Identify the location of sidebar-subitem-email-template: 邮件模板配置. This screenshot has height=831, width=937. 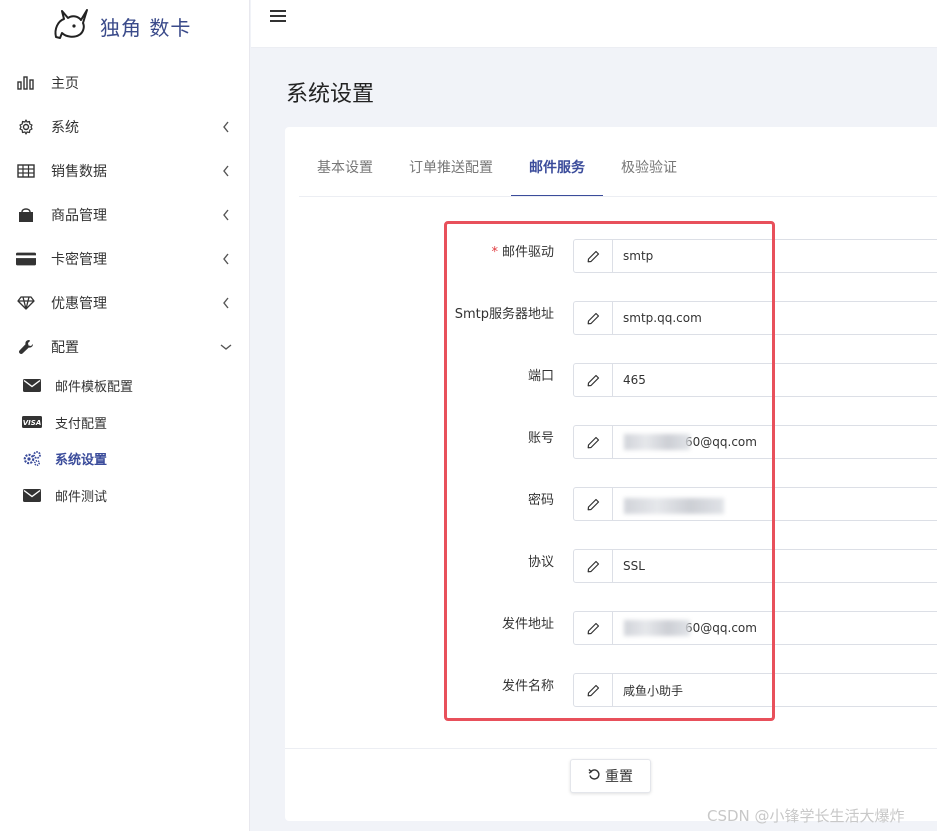
(125, 385).